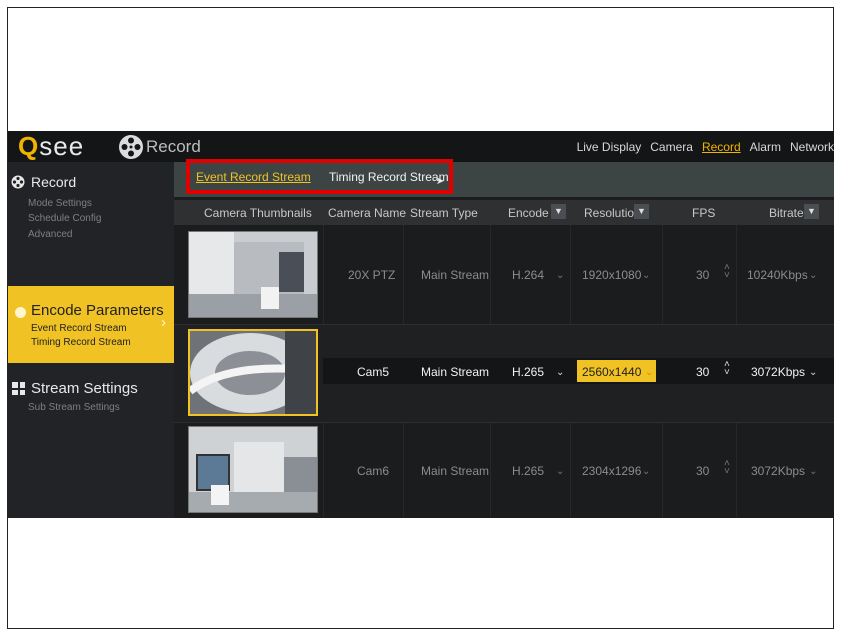 The image size is (841, 636). What do you see at coordinates (81, 342) in the screenshot?
I see `sidebar-item-timing-record-stream: Timing Record Stream` at bounding box center [81, 342].